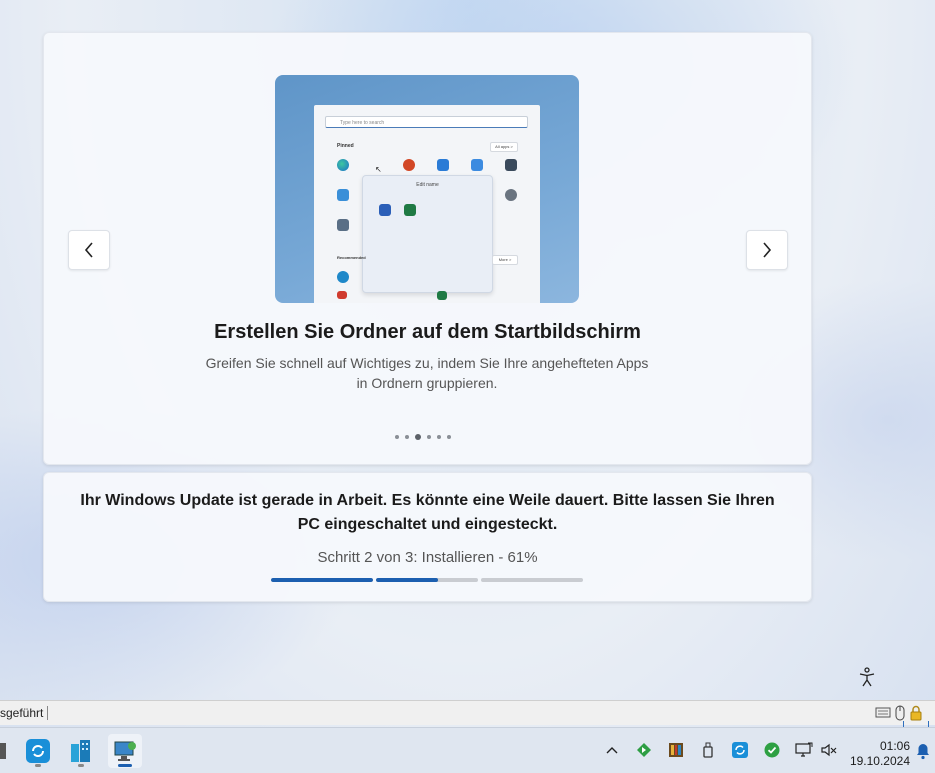 The height and width of the screenshot is (773, 935). I want to click on bell-icon, so click(923, 752).